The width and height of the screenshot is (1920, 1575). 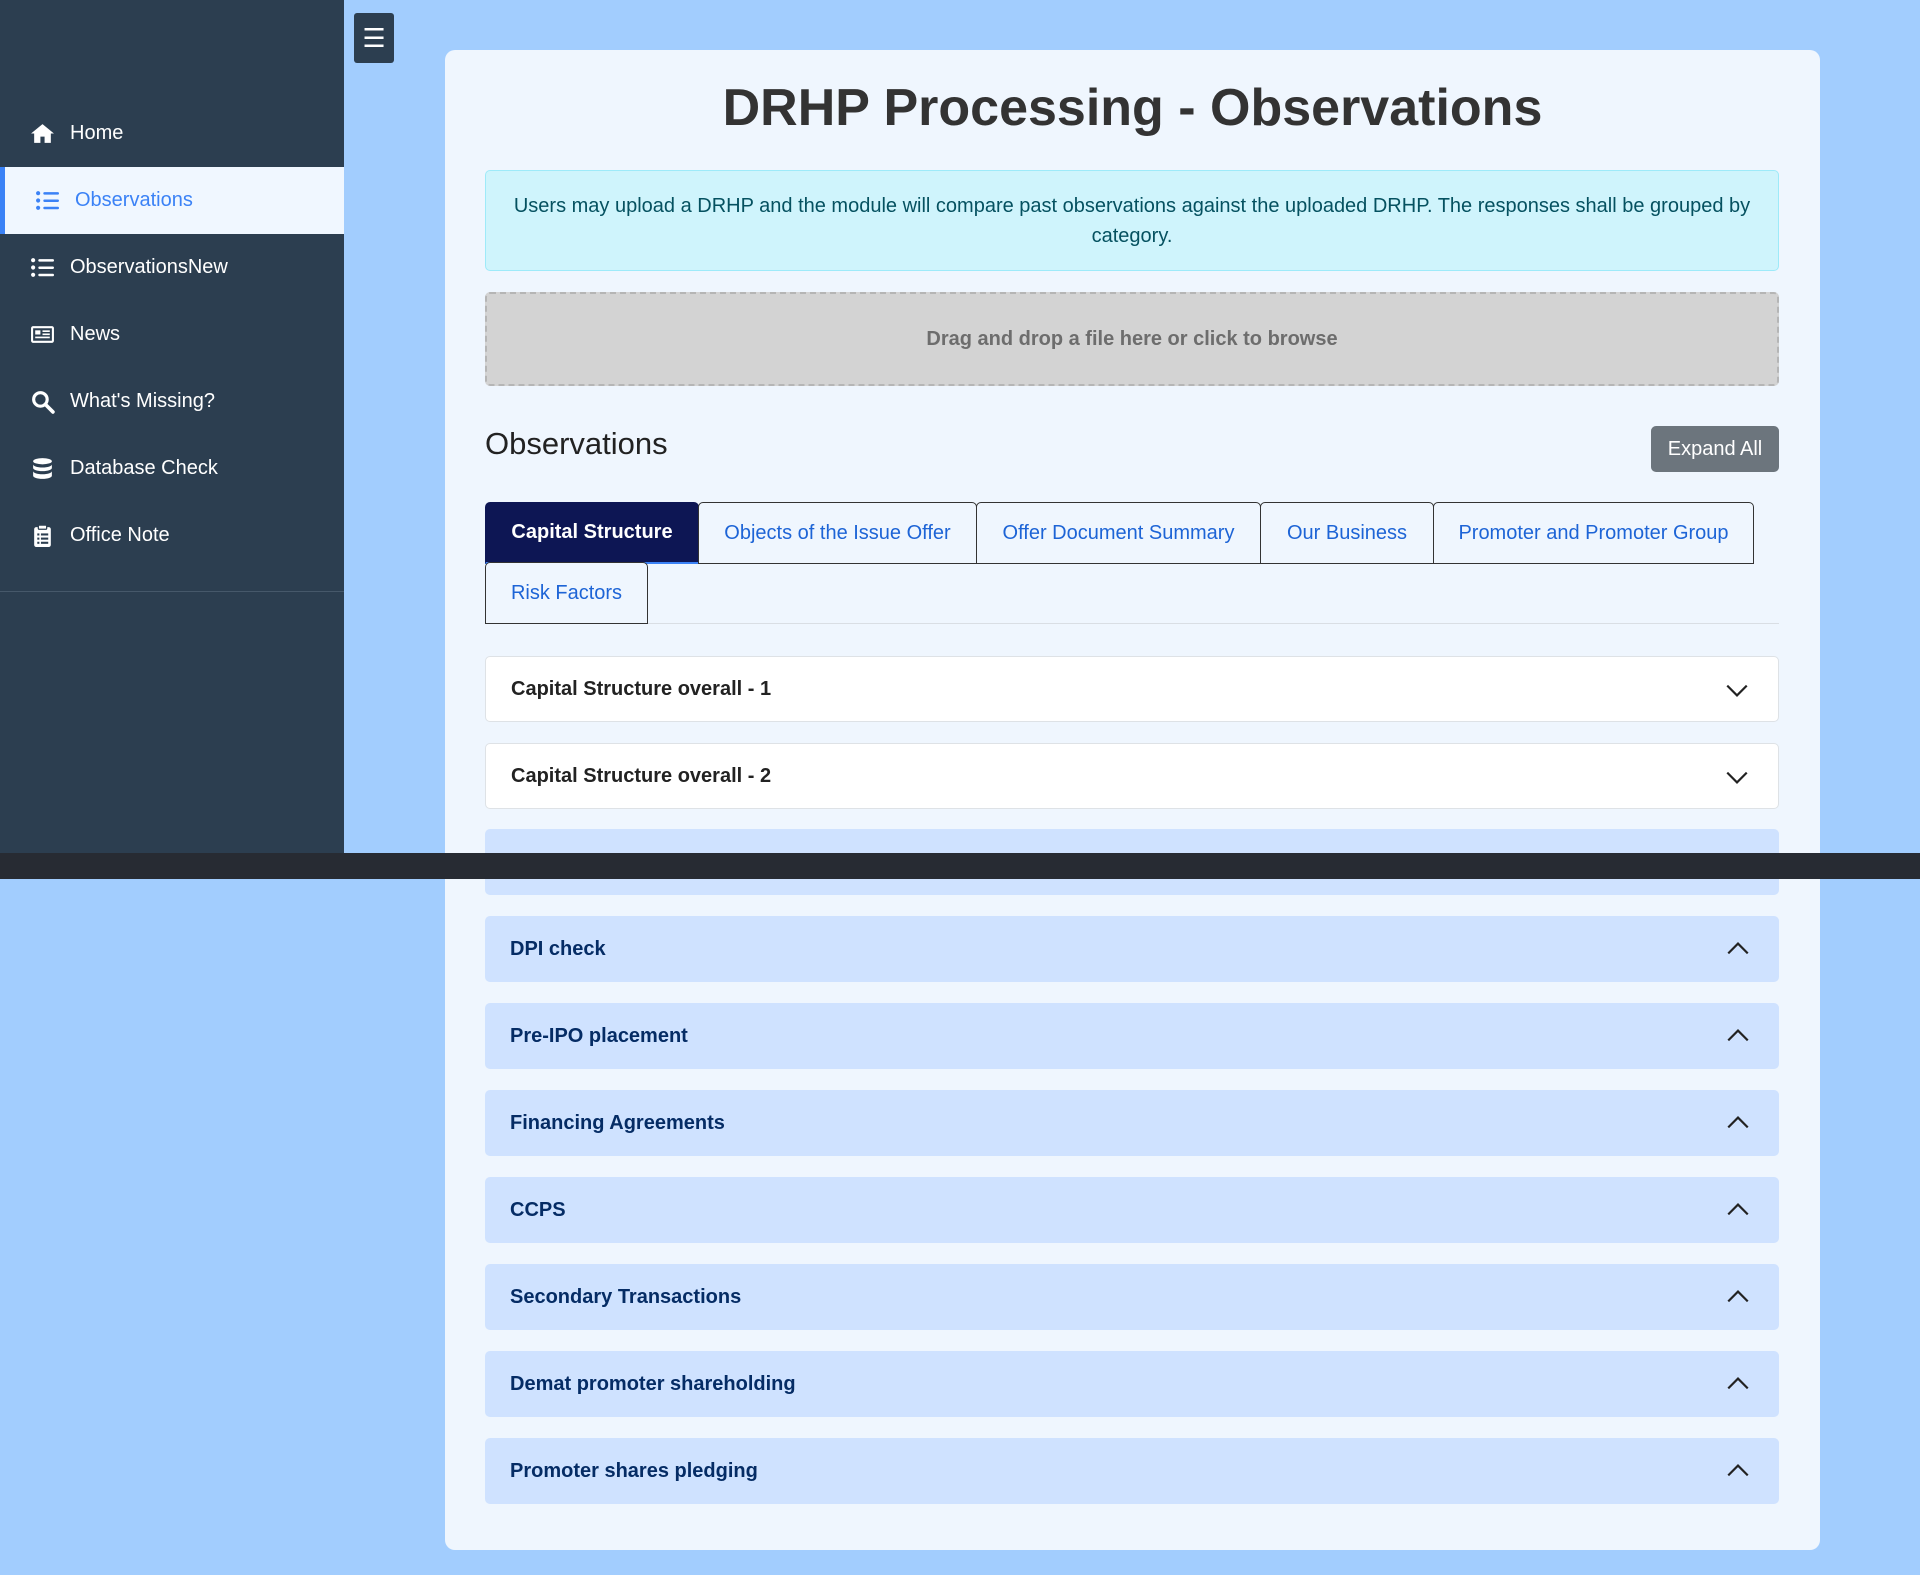 What do you see at coordinates (538, 1209) in the screenshot?
I see `accordion-title: CCPS` at bounding box center [538, 1209].